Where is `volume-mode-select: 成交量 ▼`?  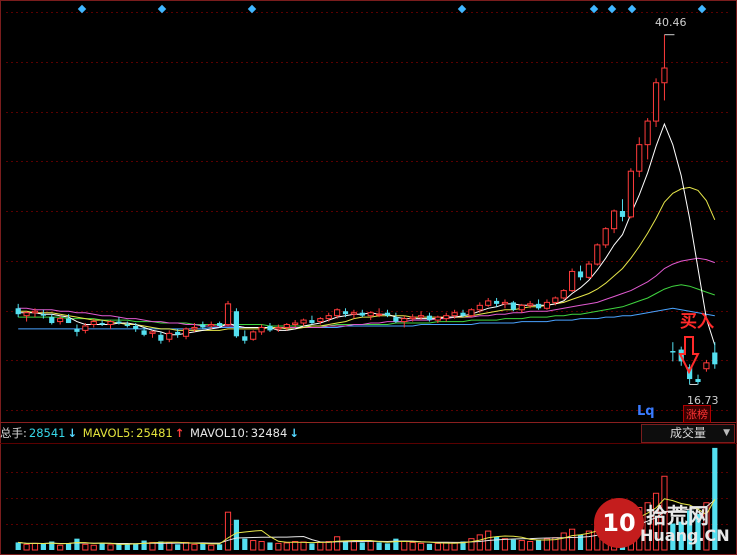 volume-mode-select: 成交量 ▼ is located at coordinates (688, 433).